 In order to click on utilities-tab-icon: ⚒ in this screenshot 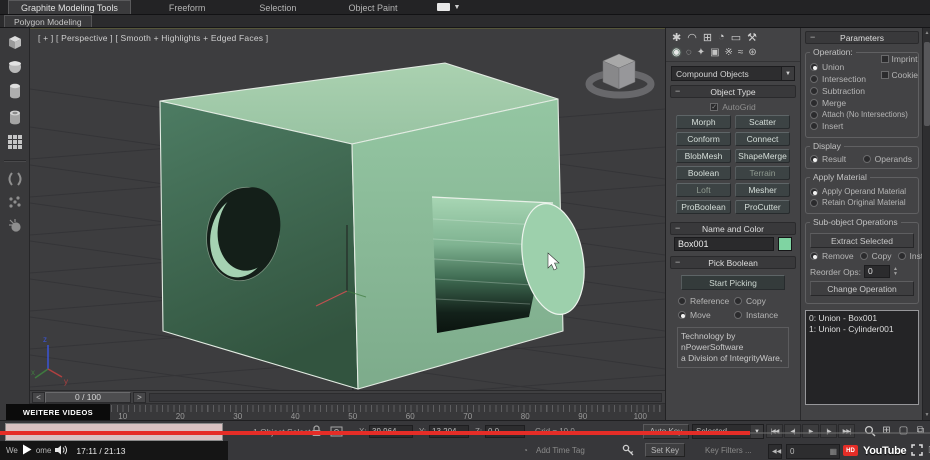, I will do `click(752, 37)`.